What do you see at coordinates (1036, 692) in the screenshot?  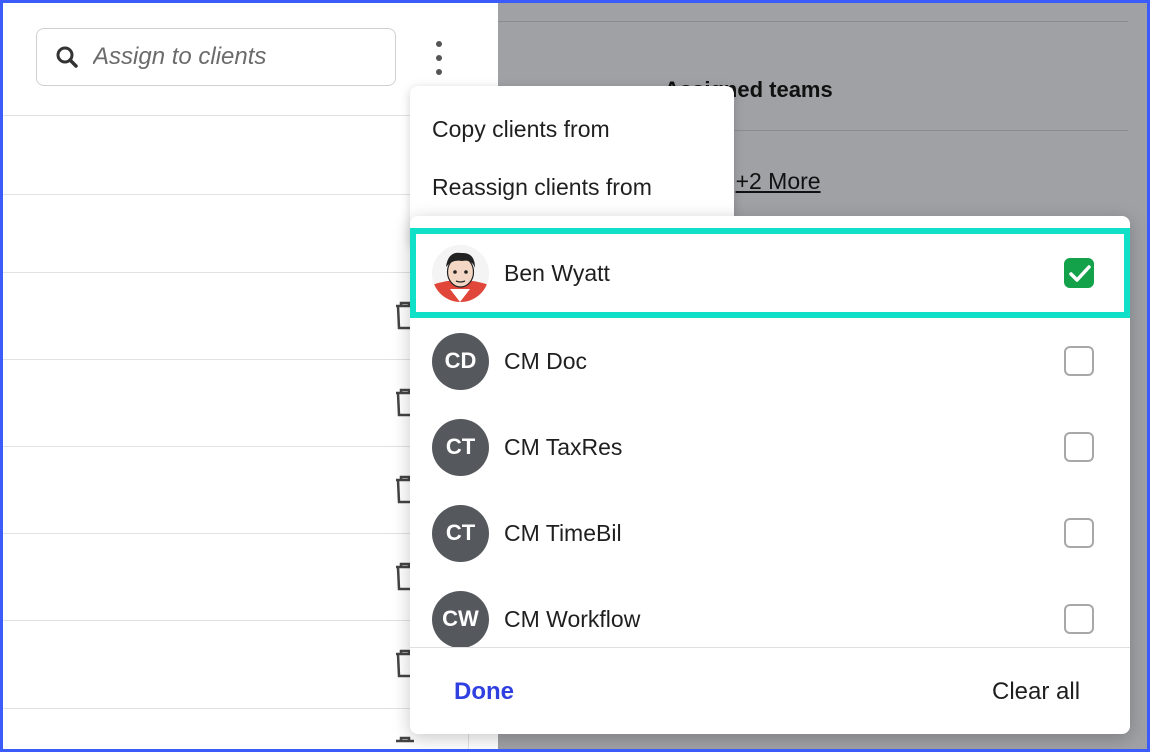 I see `clear-all-button: Clear all` at bounding box center [1036, 692].